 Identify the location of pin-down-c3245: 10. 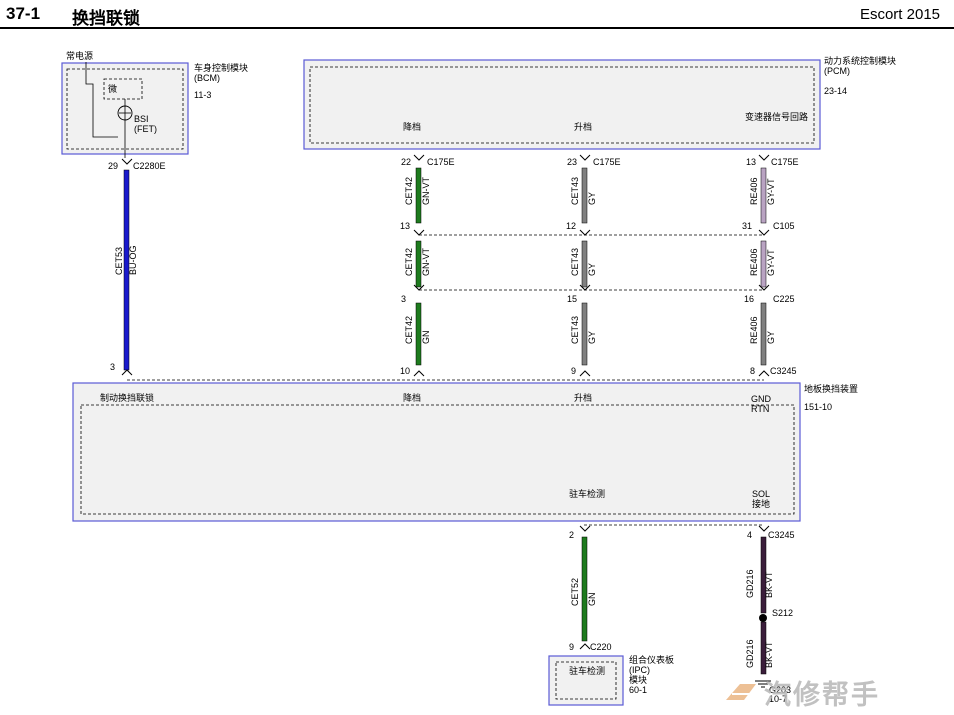
(405, 371).